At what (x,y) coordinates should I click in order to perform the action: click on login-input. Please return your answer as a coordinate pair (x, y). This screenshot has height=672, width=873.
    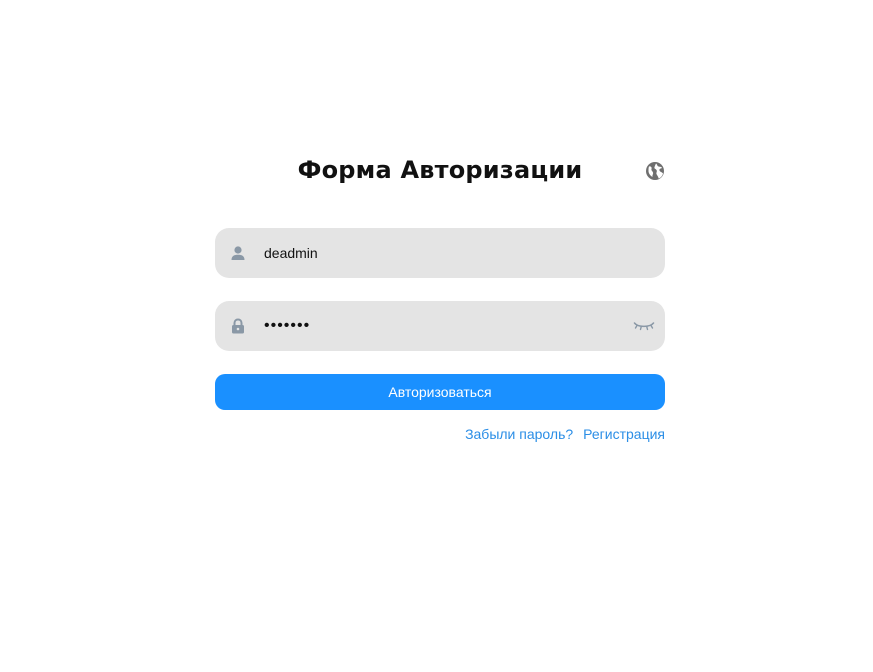
    Looking at the image, I should click on (444, 253).